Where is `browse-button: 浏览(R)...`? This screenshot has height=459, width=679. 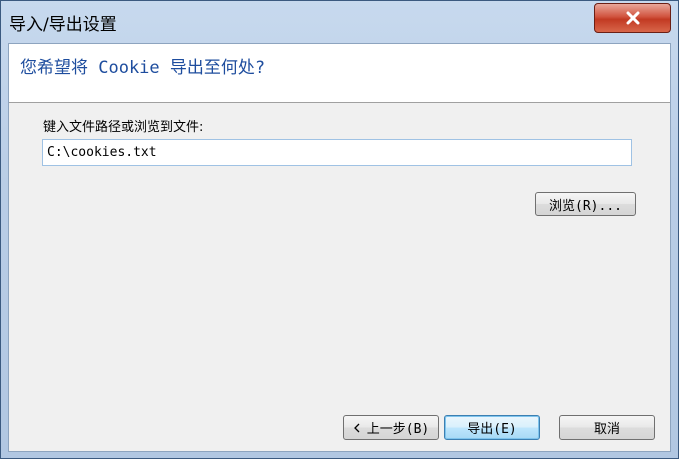
browse-button: 浏览(R)... is located at coordinates (585, 204).